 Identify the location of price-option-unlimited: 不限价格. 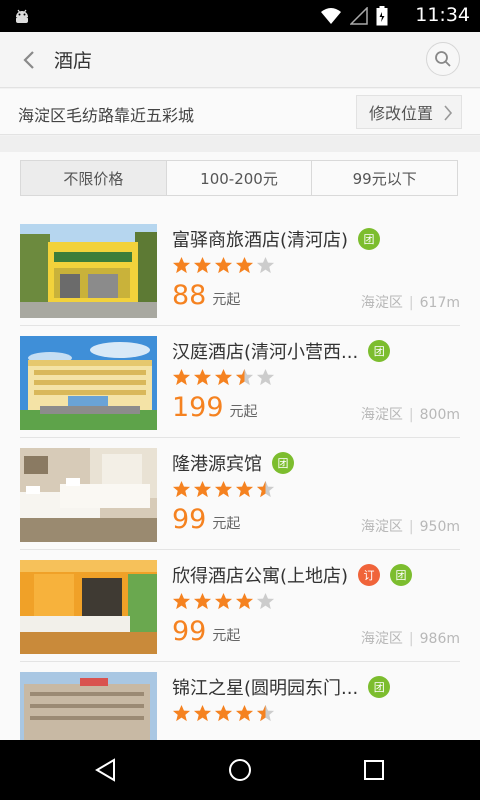
(94, 178).